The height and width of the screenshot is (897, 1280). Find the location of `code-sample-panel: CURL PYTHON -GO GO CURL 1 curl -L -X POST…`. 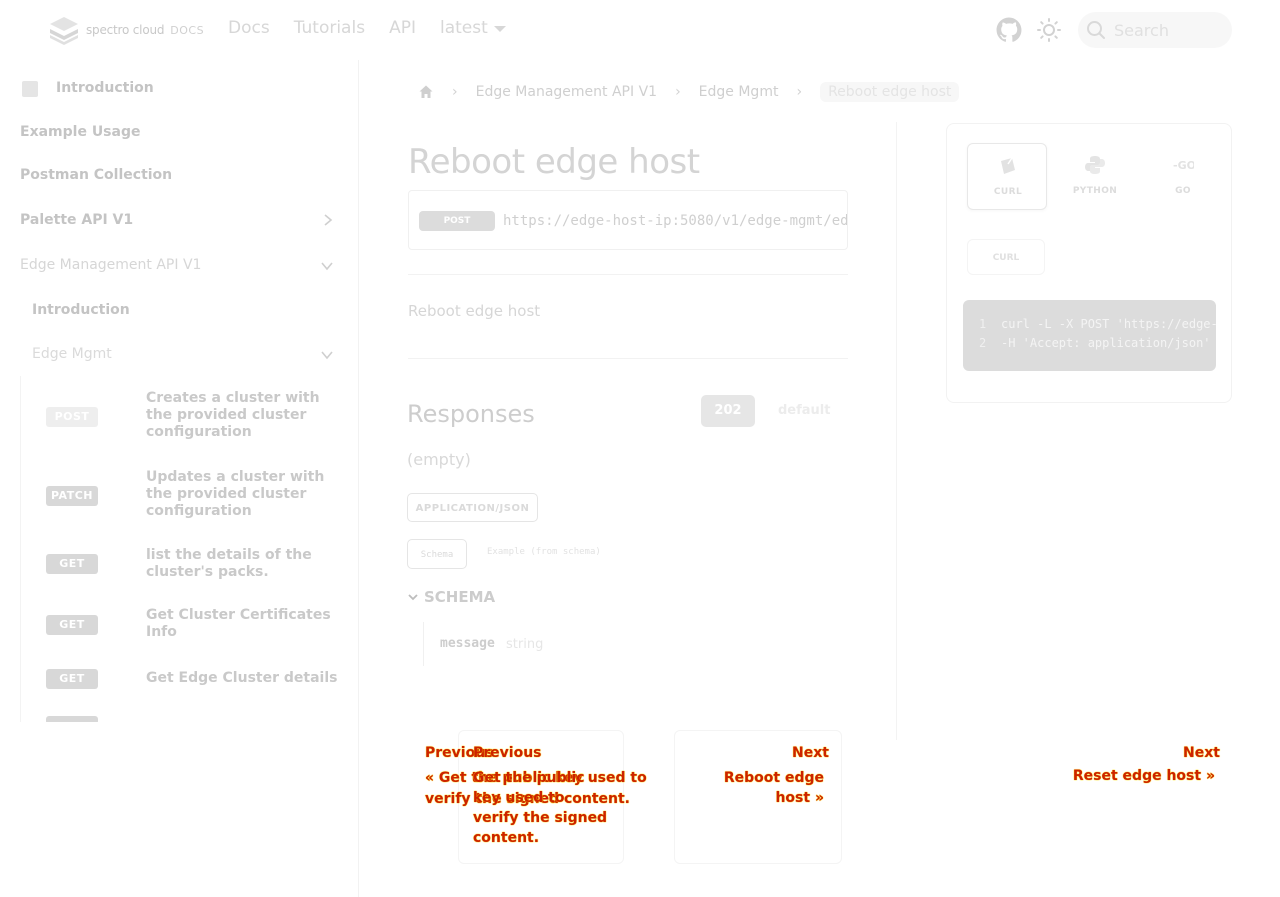

code-sample-panel: CURL PYTHON -GO GO CURL 1 curl -L -X POST… is located at coordinates (1089, 263).